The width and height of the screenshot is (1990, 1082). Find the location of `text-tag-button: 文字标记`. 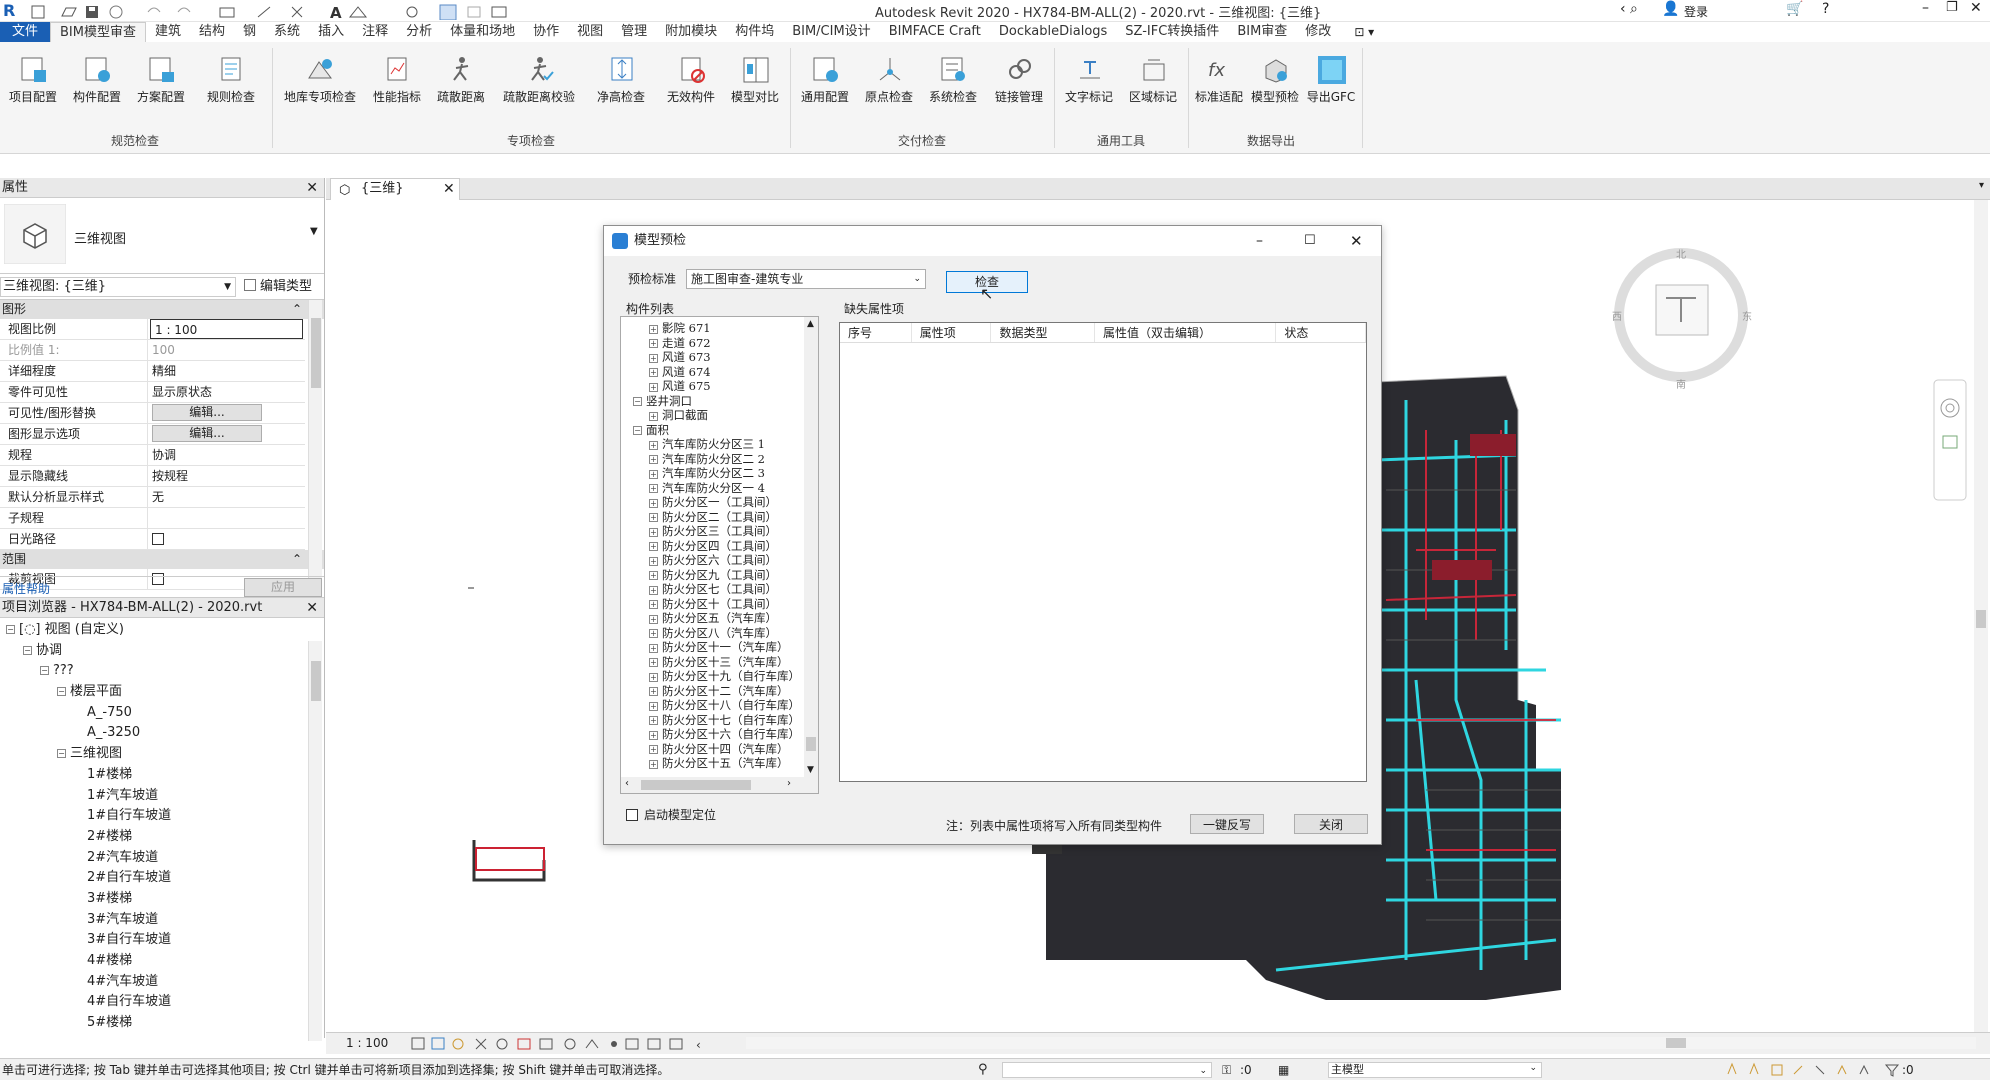

text-tag-button: 文字标记 is located at coordinates (1089, 84).